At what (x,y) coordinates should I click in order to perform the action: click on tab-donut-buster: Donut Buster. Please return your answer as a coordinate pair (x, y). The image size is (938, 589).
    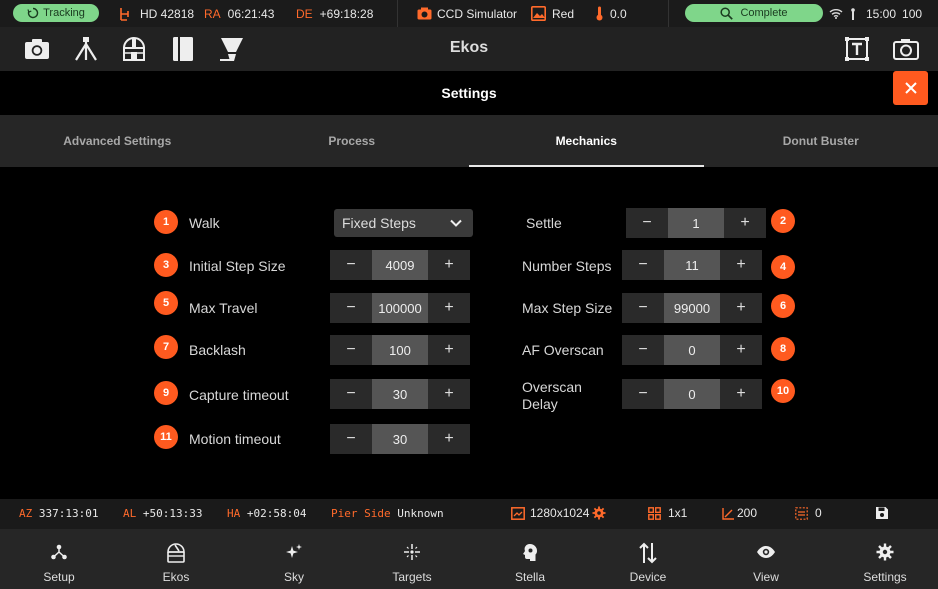
    Looking at the image, I should click on (821, 141).